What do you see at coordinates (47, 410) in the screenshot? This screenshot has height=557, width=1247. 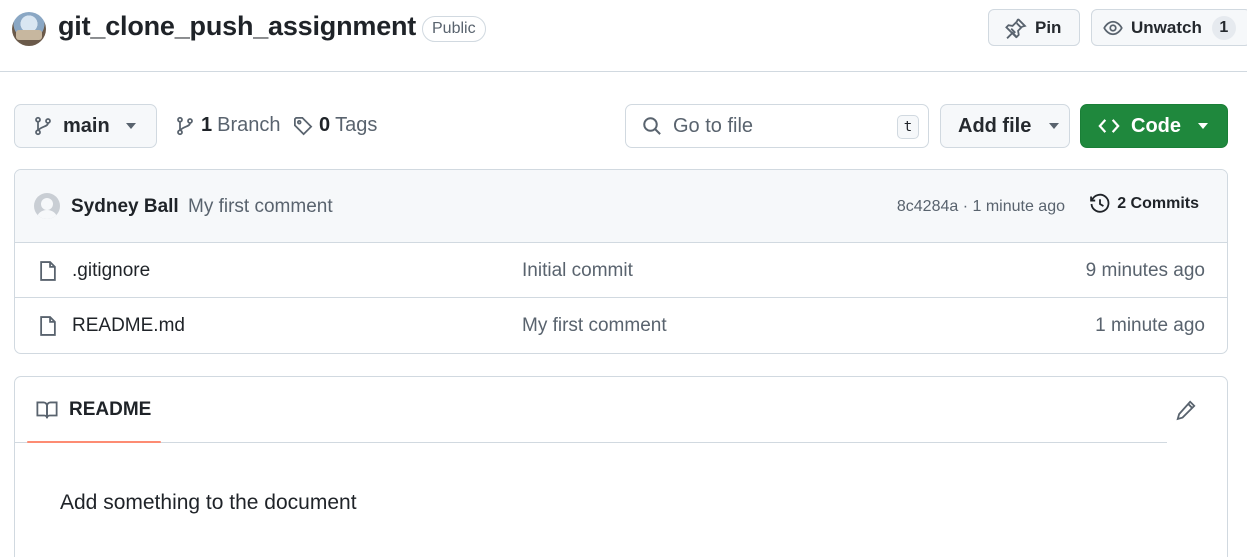 I see `book-icon` at bounding box center [47, 410].